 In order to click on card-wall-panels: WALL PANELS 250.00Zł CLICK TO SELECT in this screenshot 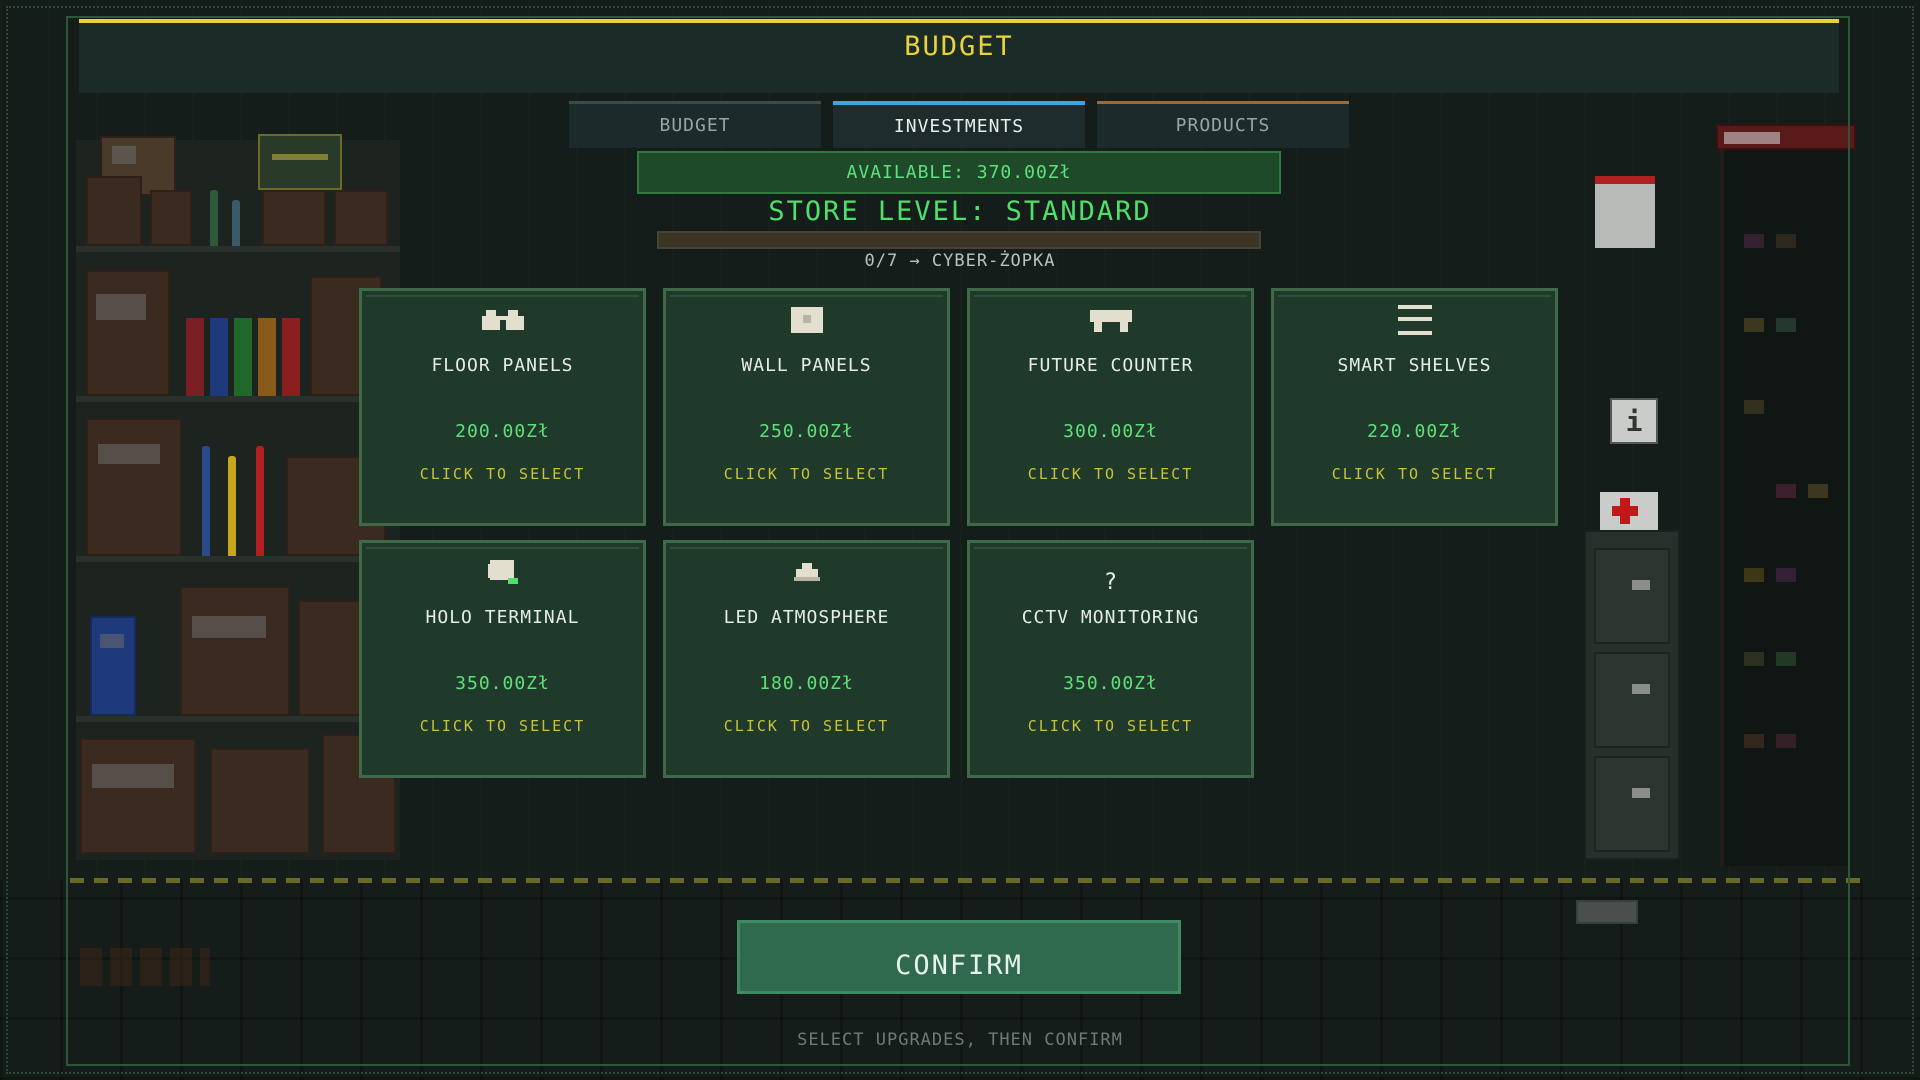, I will do `click(806, 407)`.